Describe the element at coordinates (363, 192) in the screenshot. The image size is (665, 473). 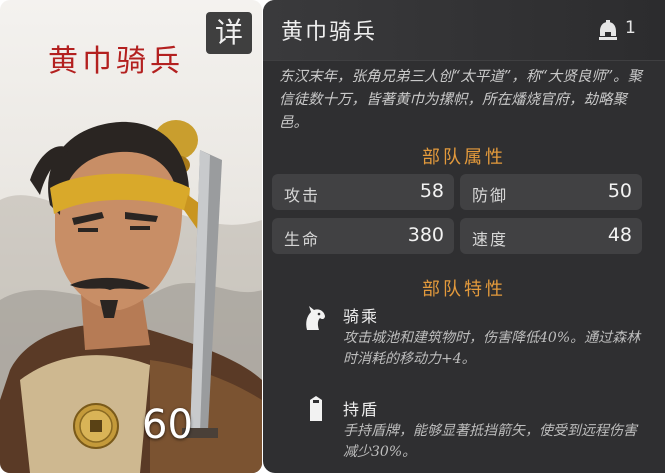
I see `stat-attack: 攻击 58` at that location.